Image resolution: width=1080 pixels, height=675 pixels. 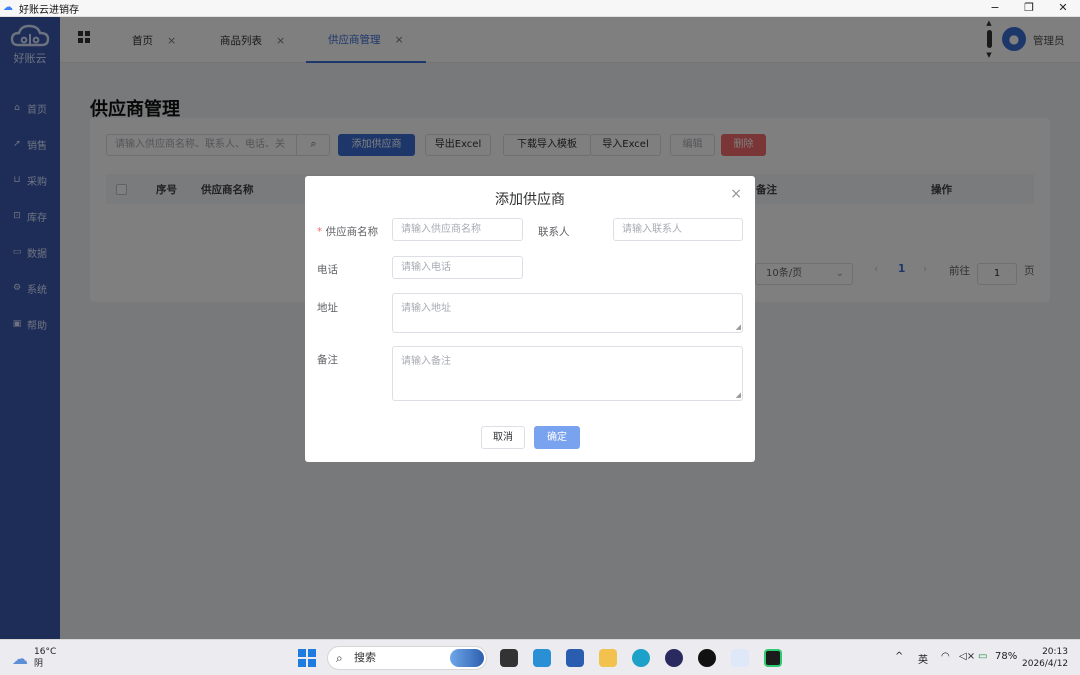 I want to click on store-icon, so click(x=575, y=658).